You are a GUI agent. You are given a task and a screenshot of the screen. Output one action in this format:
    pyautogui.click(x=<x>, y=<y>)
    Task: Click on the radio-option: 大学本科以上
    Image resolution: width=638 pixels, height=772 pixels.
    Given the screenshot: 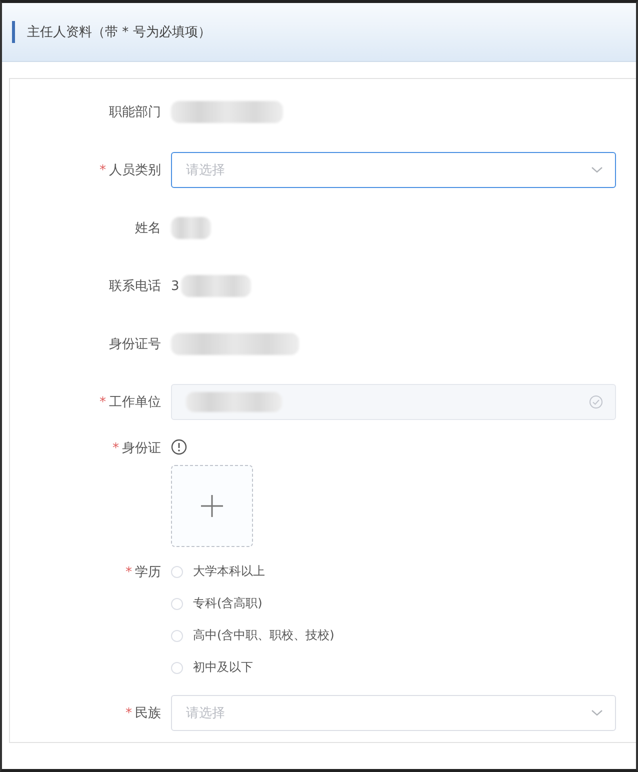 What is the action you would take?
    pyautogui.click(x=393, y=571)
    